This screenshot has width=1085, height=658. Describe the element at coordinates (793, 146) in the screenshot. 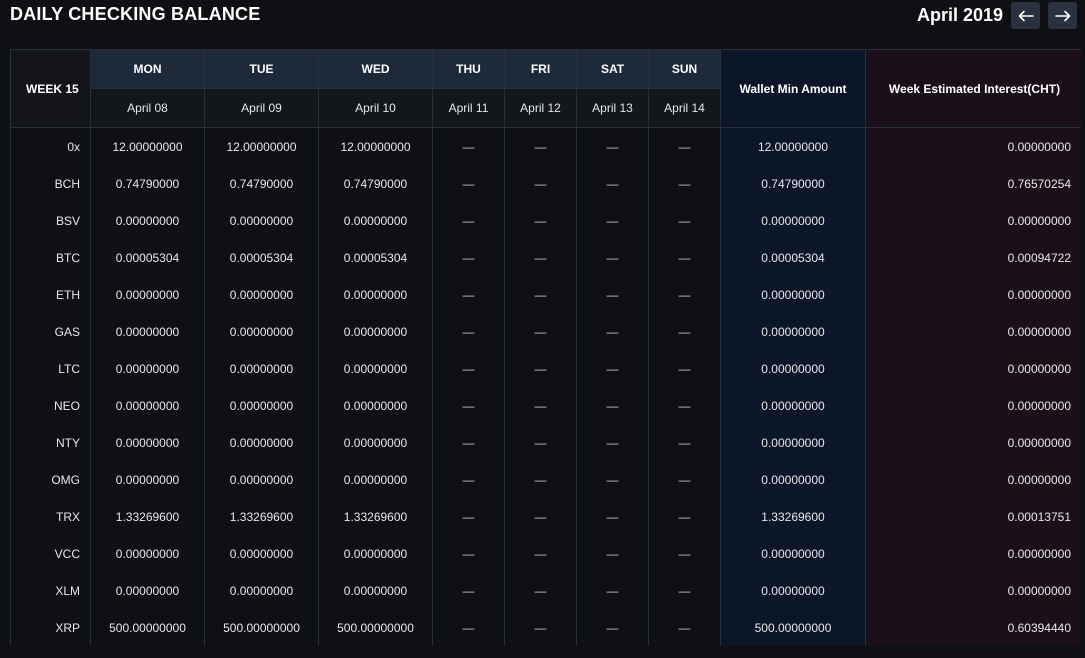

I see `wallet-min-amount-cell: 12.00000000` at that location.